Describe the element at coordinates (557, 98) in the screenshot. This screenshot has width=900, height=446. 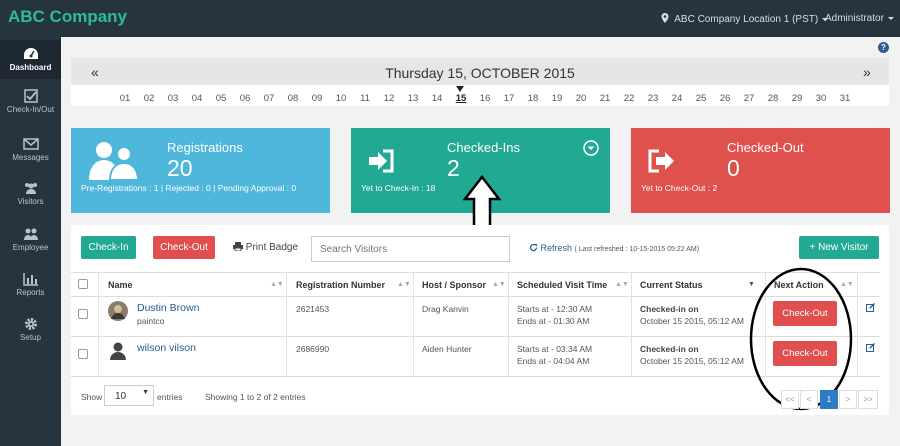
I see `day-19: 19` at that location.